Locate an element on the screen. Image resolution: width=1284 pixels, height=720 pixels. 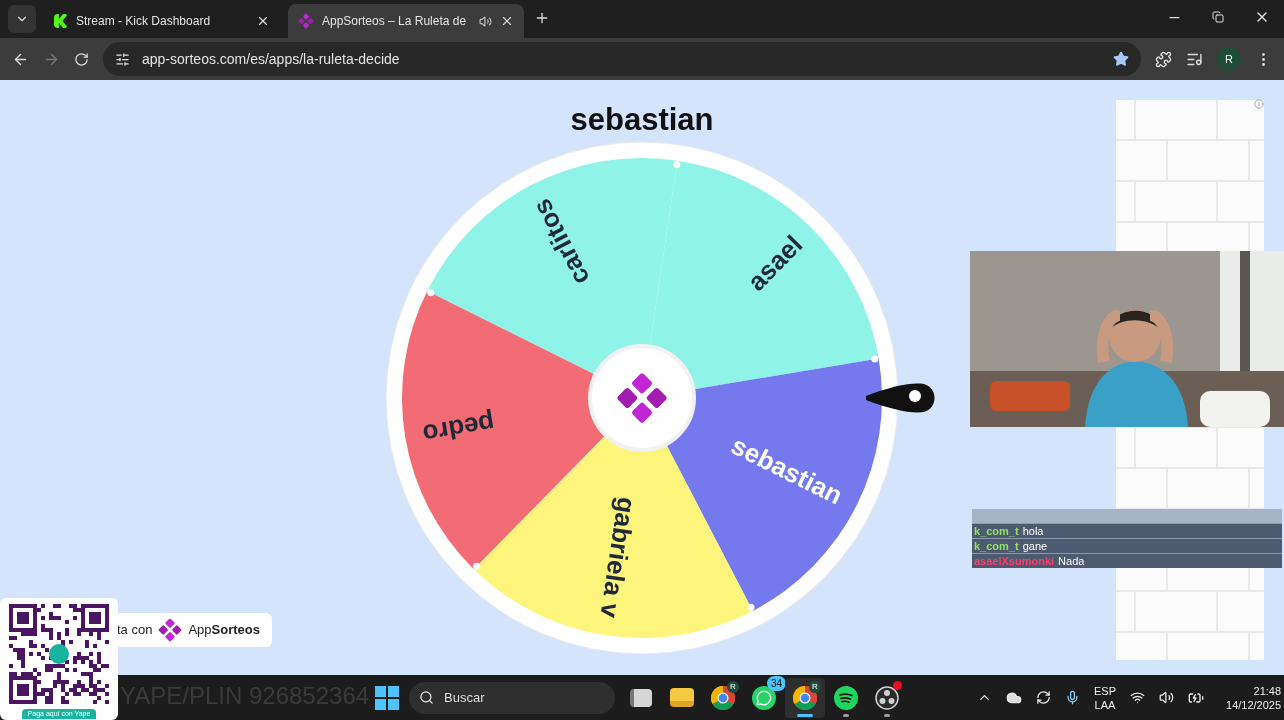
search-icon is located at coordinates (426, 697).